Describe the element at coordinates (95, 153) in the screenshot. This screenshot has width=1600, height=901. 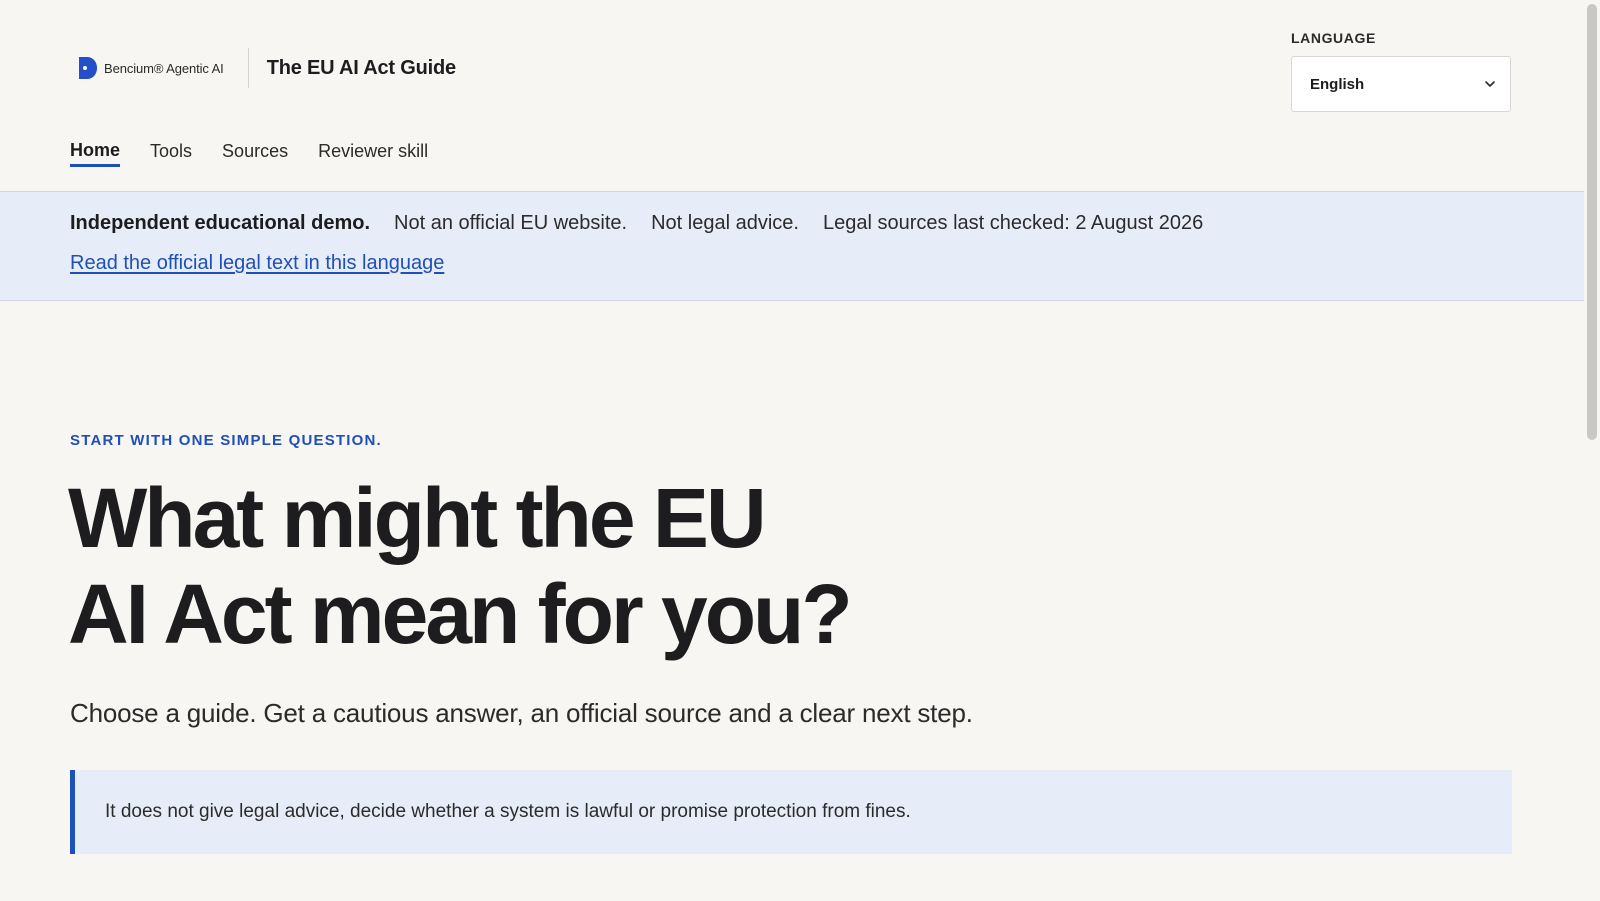
I see `nav-item-home: Home` at that location.